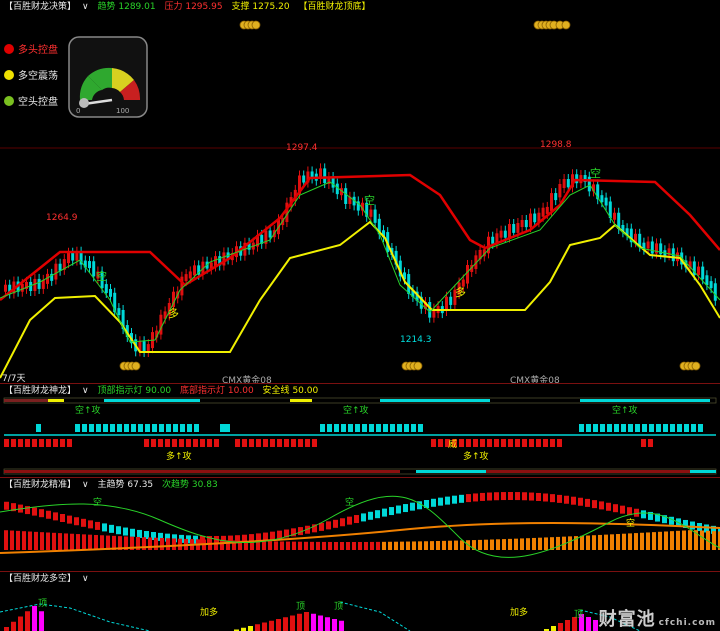 The image size is (720, 631). Describe the element at coordinates (209, 613) in the screenshot. I see `tag-add-long-1: 加多` at that location.